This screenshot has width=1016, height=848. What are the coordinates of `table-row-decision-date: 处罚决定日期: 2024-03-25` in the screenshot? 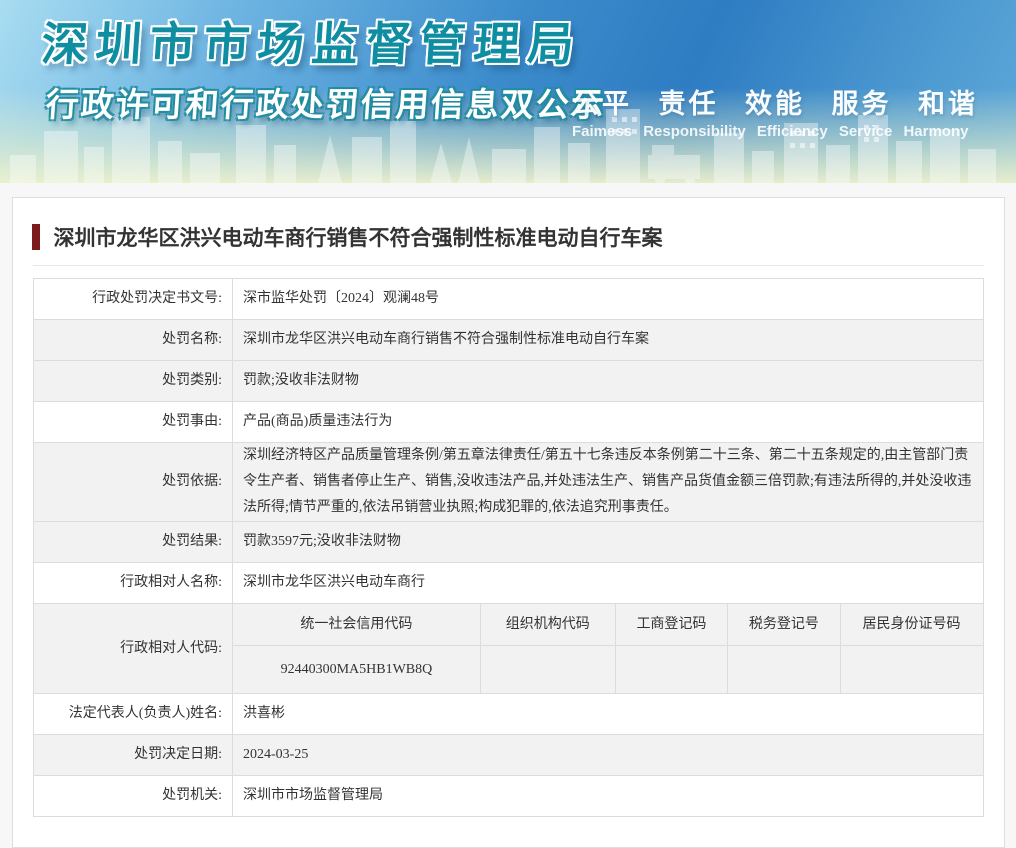 It's located at (508, 755).